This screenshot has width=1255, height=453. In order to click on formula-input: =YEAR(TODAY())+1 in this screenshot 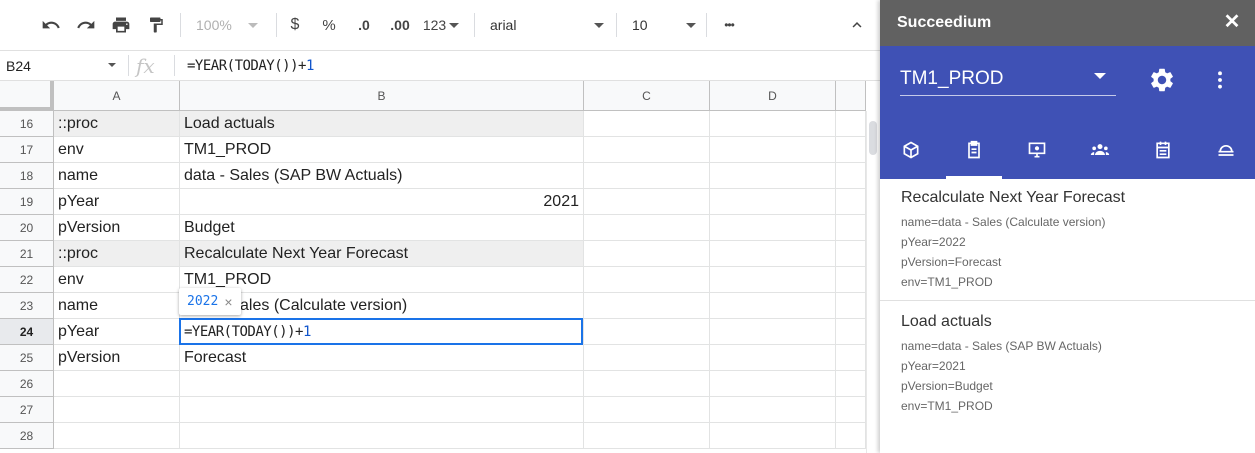, I will do `click(250, 66)`.